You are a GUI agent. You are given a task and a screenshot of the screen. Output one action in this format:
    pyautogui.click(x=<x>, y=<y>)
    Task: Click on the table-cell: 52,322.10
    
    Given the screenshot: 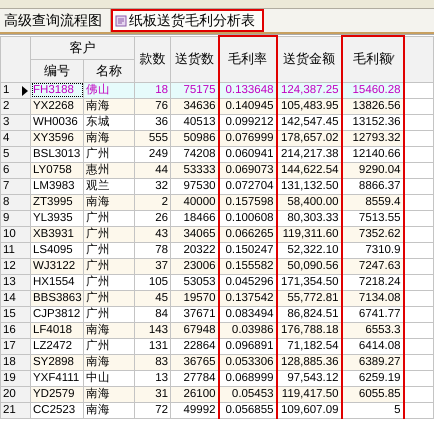 What is the action you would take?
    pyautogui.click(x=309, y=250)
    